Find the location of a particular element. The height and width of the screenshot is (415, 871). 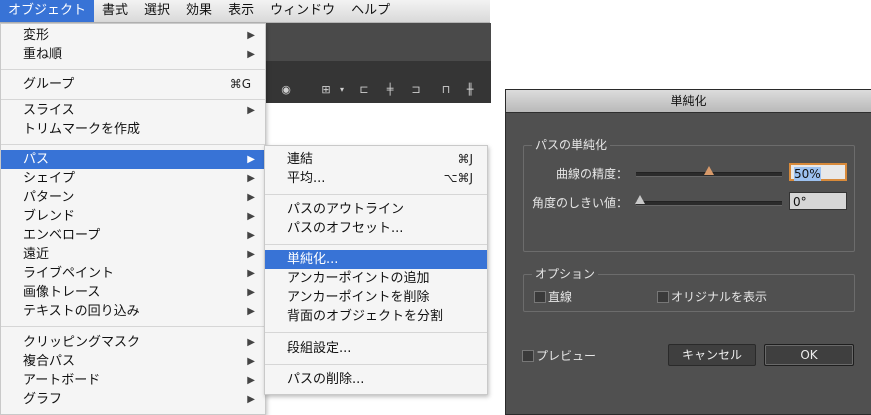

angle-threshold-slider-thumb is located at coordinates (640, 199).